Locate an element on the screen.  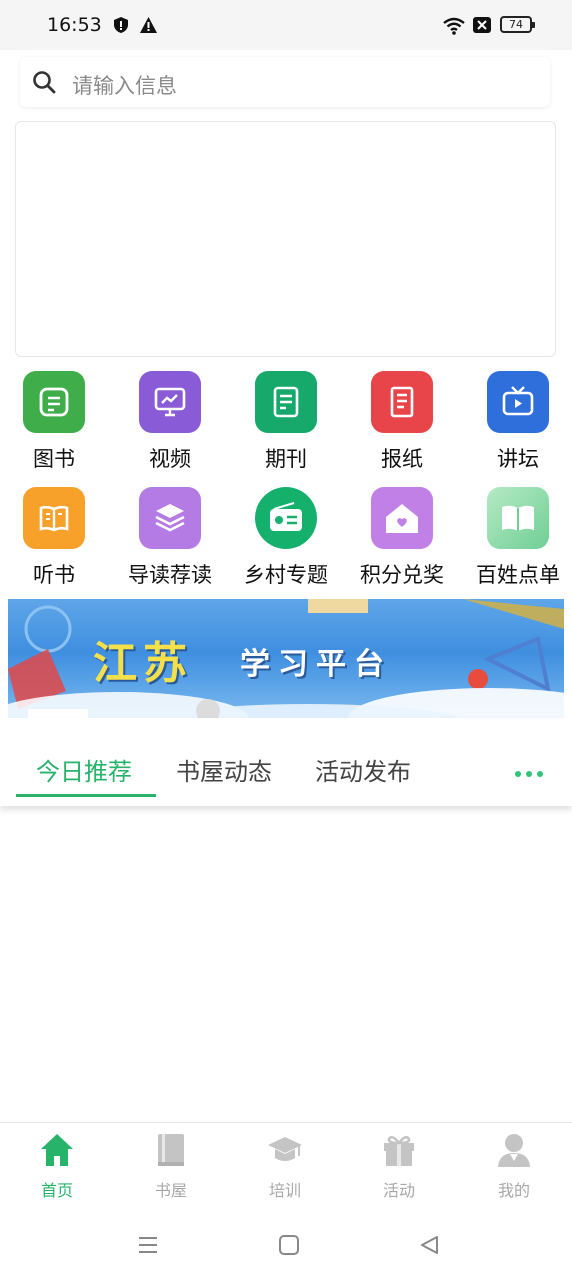
grid-item-label: 乡村专题 is located at coordinates (286, 575).